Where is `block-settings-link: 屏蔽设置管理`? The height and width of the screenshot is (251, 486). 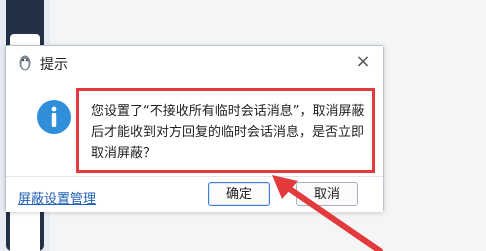 block-settings-link: 屏蔽设置管理 is located at coordinates (57, 197).